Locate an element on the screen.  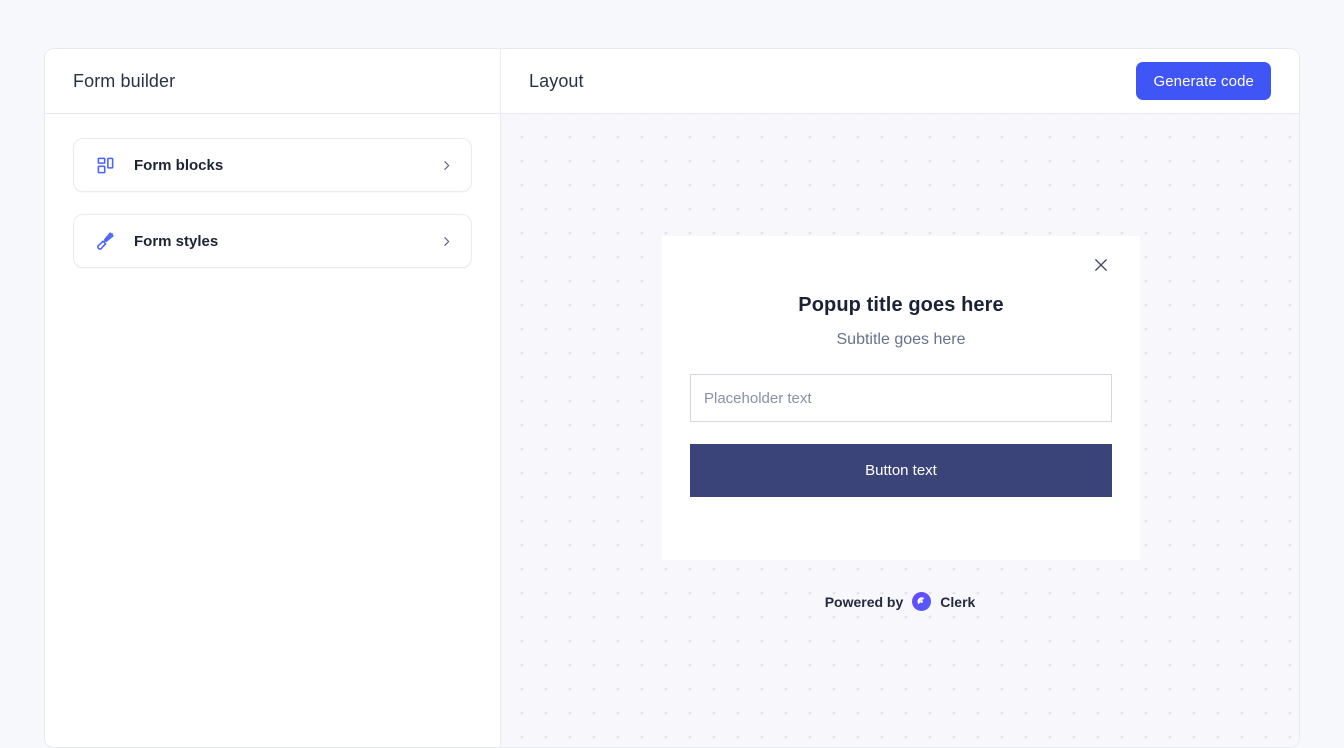
paintbrush-icon is located at coordinates (105, 241).